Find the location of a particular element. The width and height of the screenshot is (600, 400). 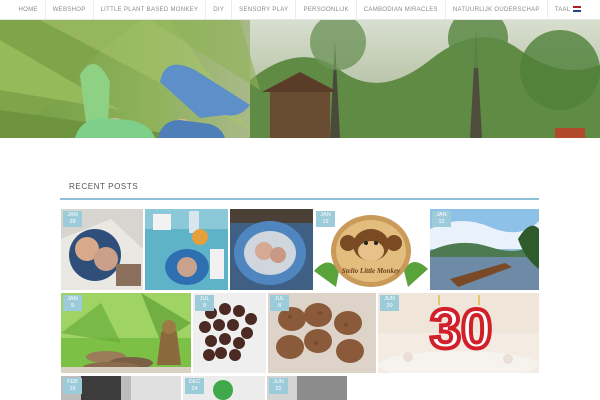

logo-text: Stelio Little Monkey is located at coordinates (371, 271).